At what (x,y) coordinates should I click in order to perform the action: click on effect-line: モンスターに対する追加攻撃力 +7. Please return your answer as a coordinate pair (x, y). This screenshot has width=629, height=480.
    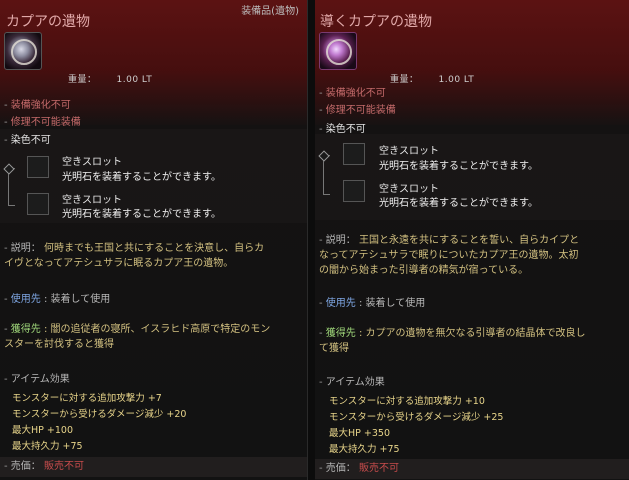
    Looking at the image, I should click on (87, 398).